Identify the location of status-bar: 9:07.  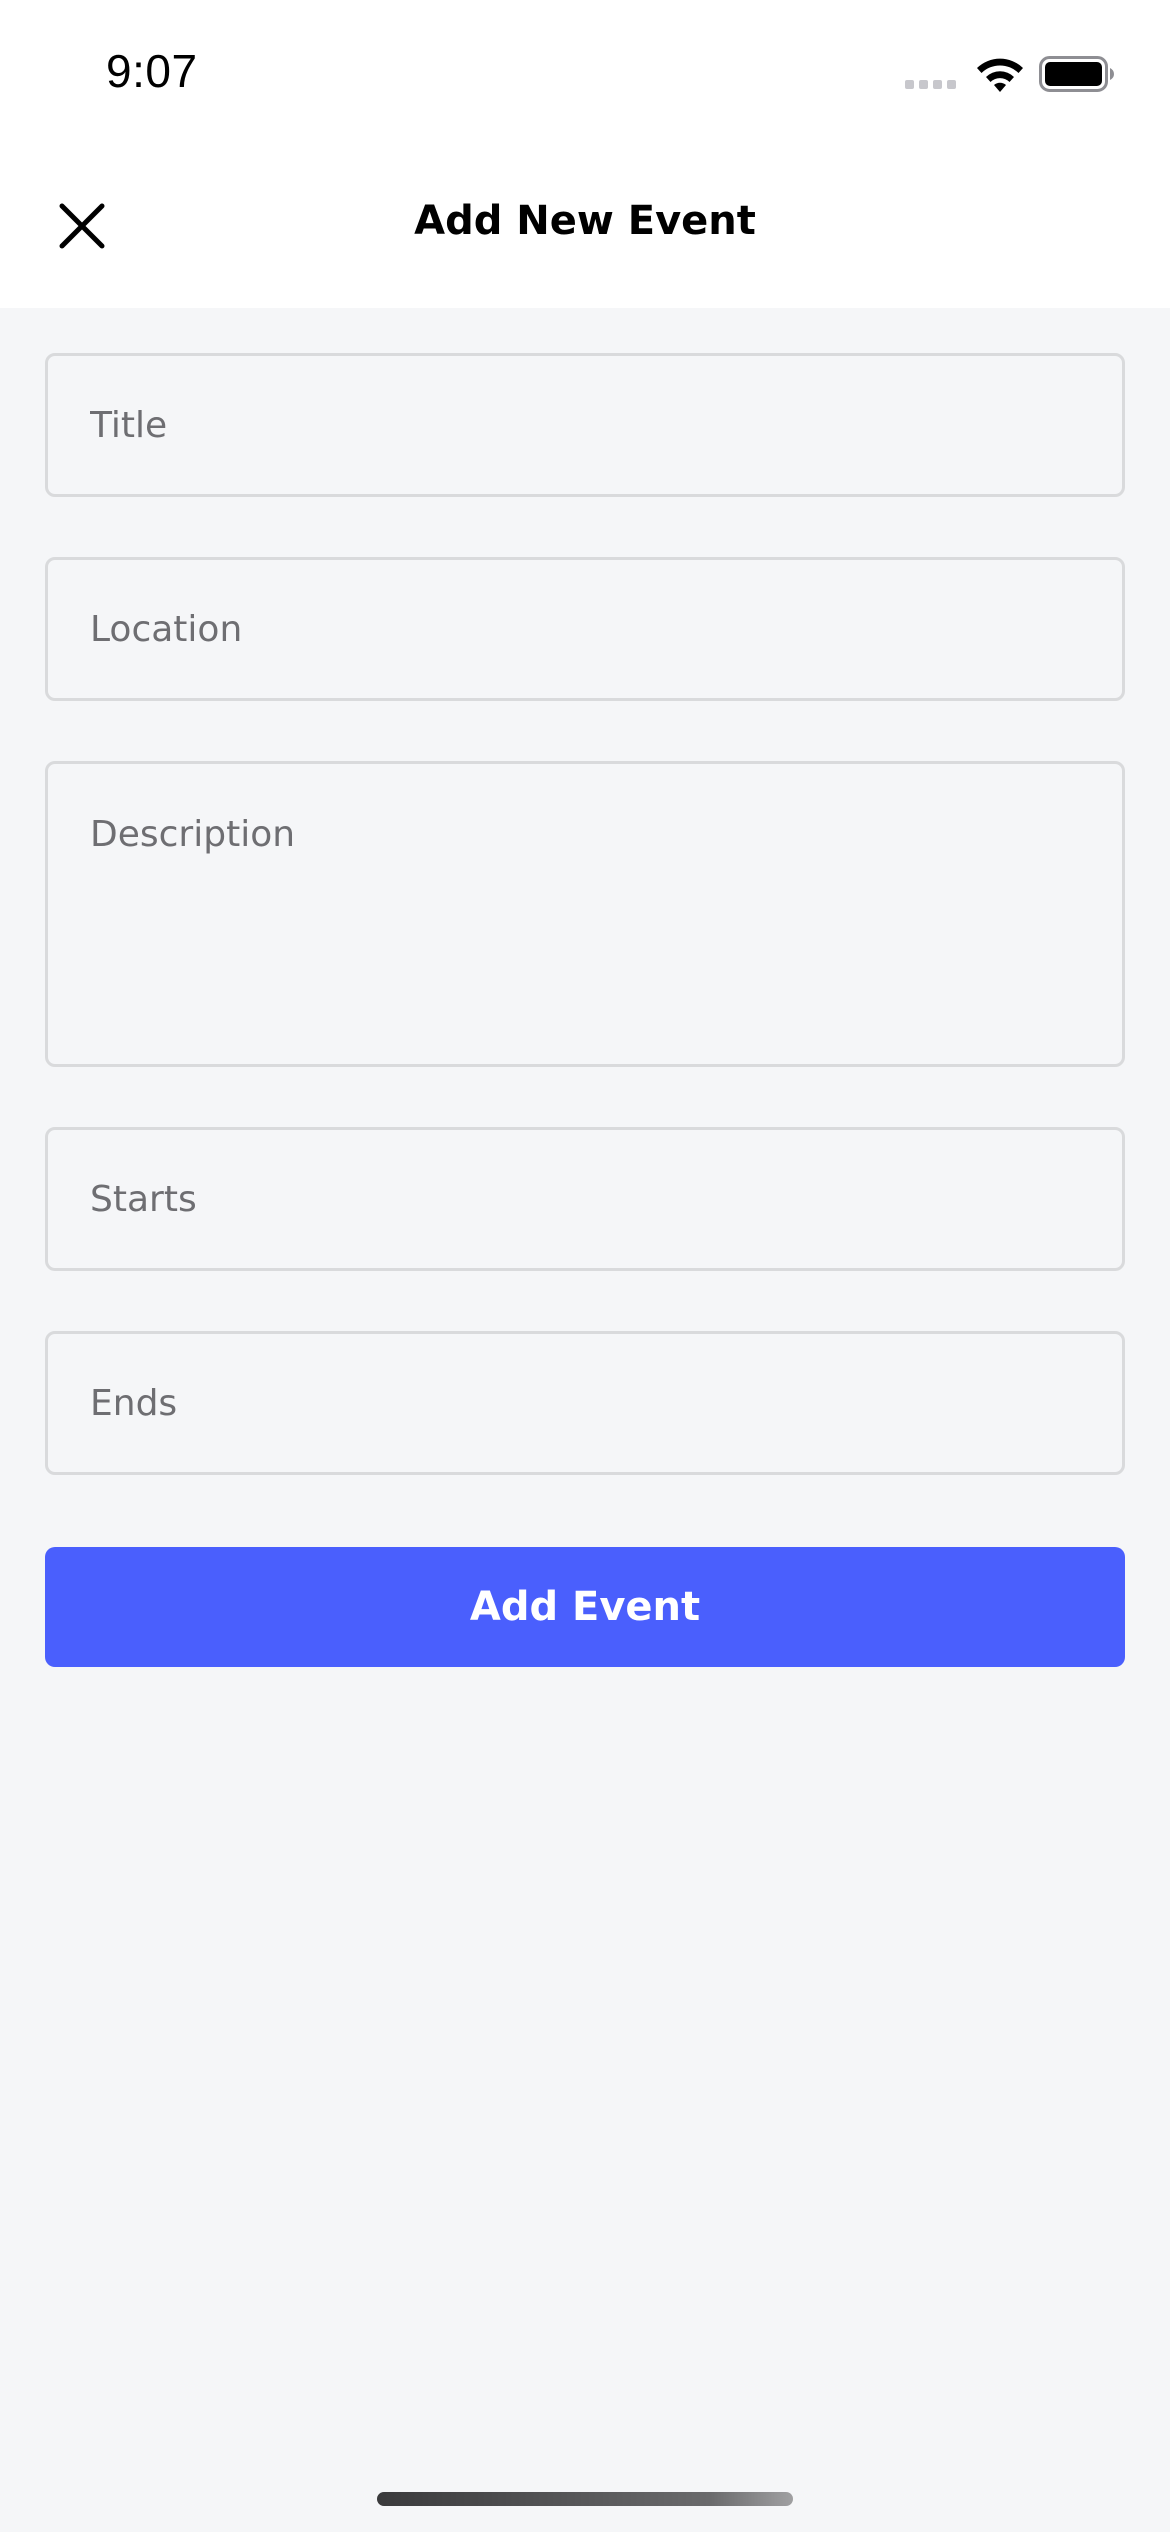
(585, 70).